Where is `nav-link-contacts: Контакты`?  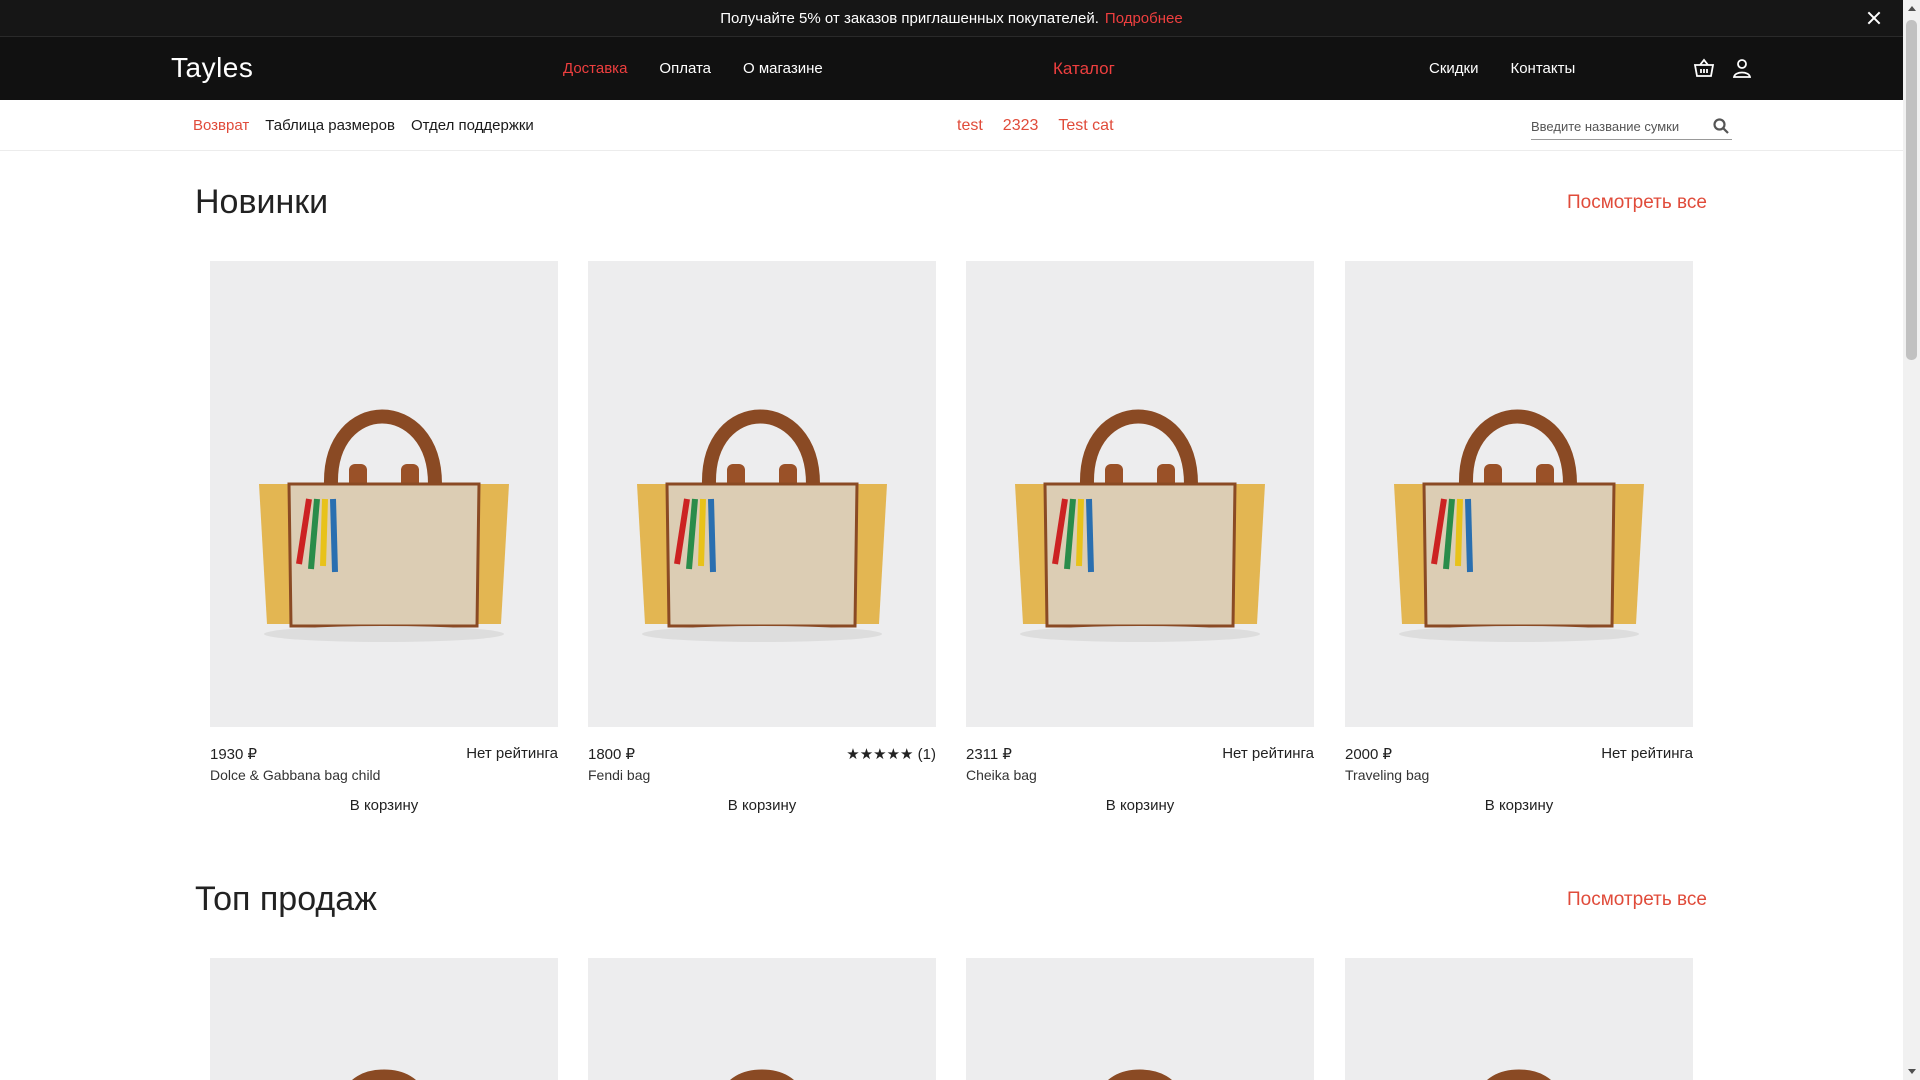
nav-link-contacts: Контакты is located at coordinates (1542, 68).